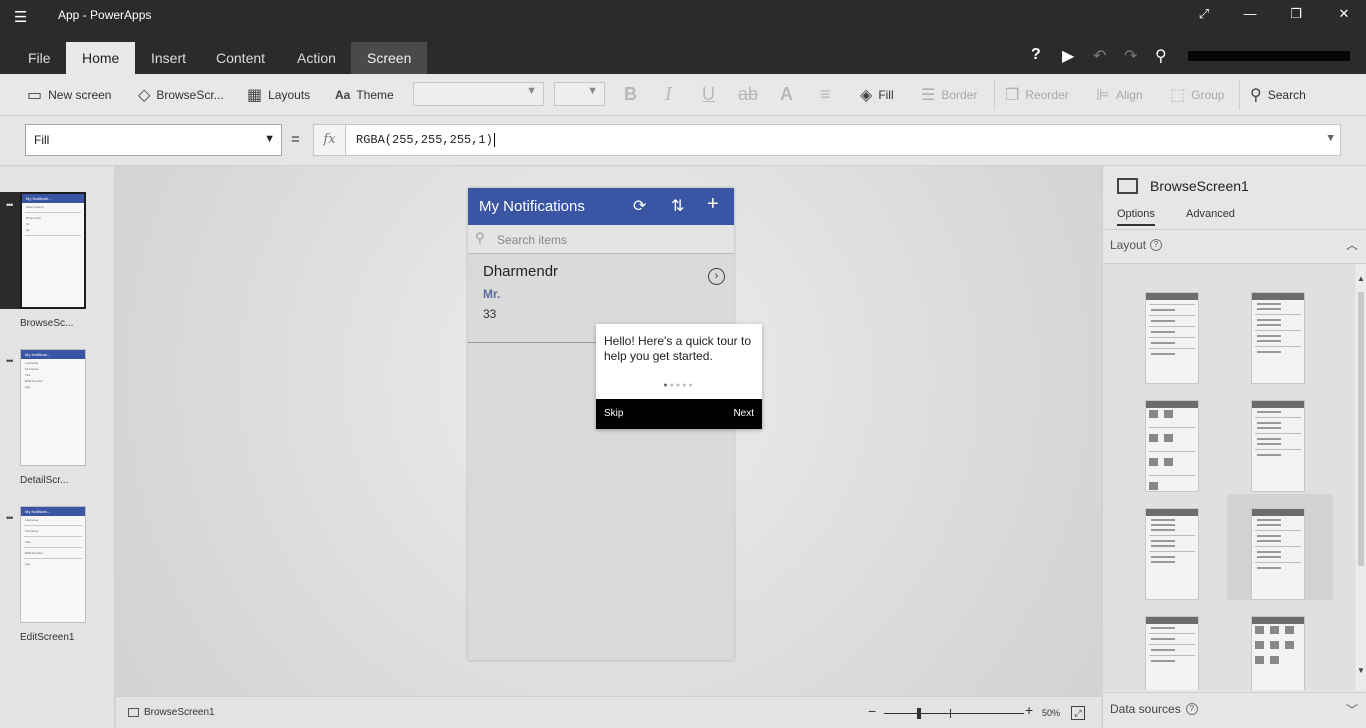  Describe the element at coordinates (825, 94) in the screenshot. I see `text-align-icon: ≡` at that location.